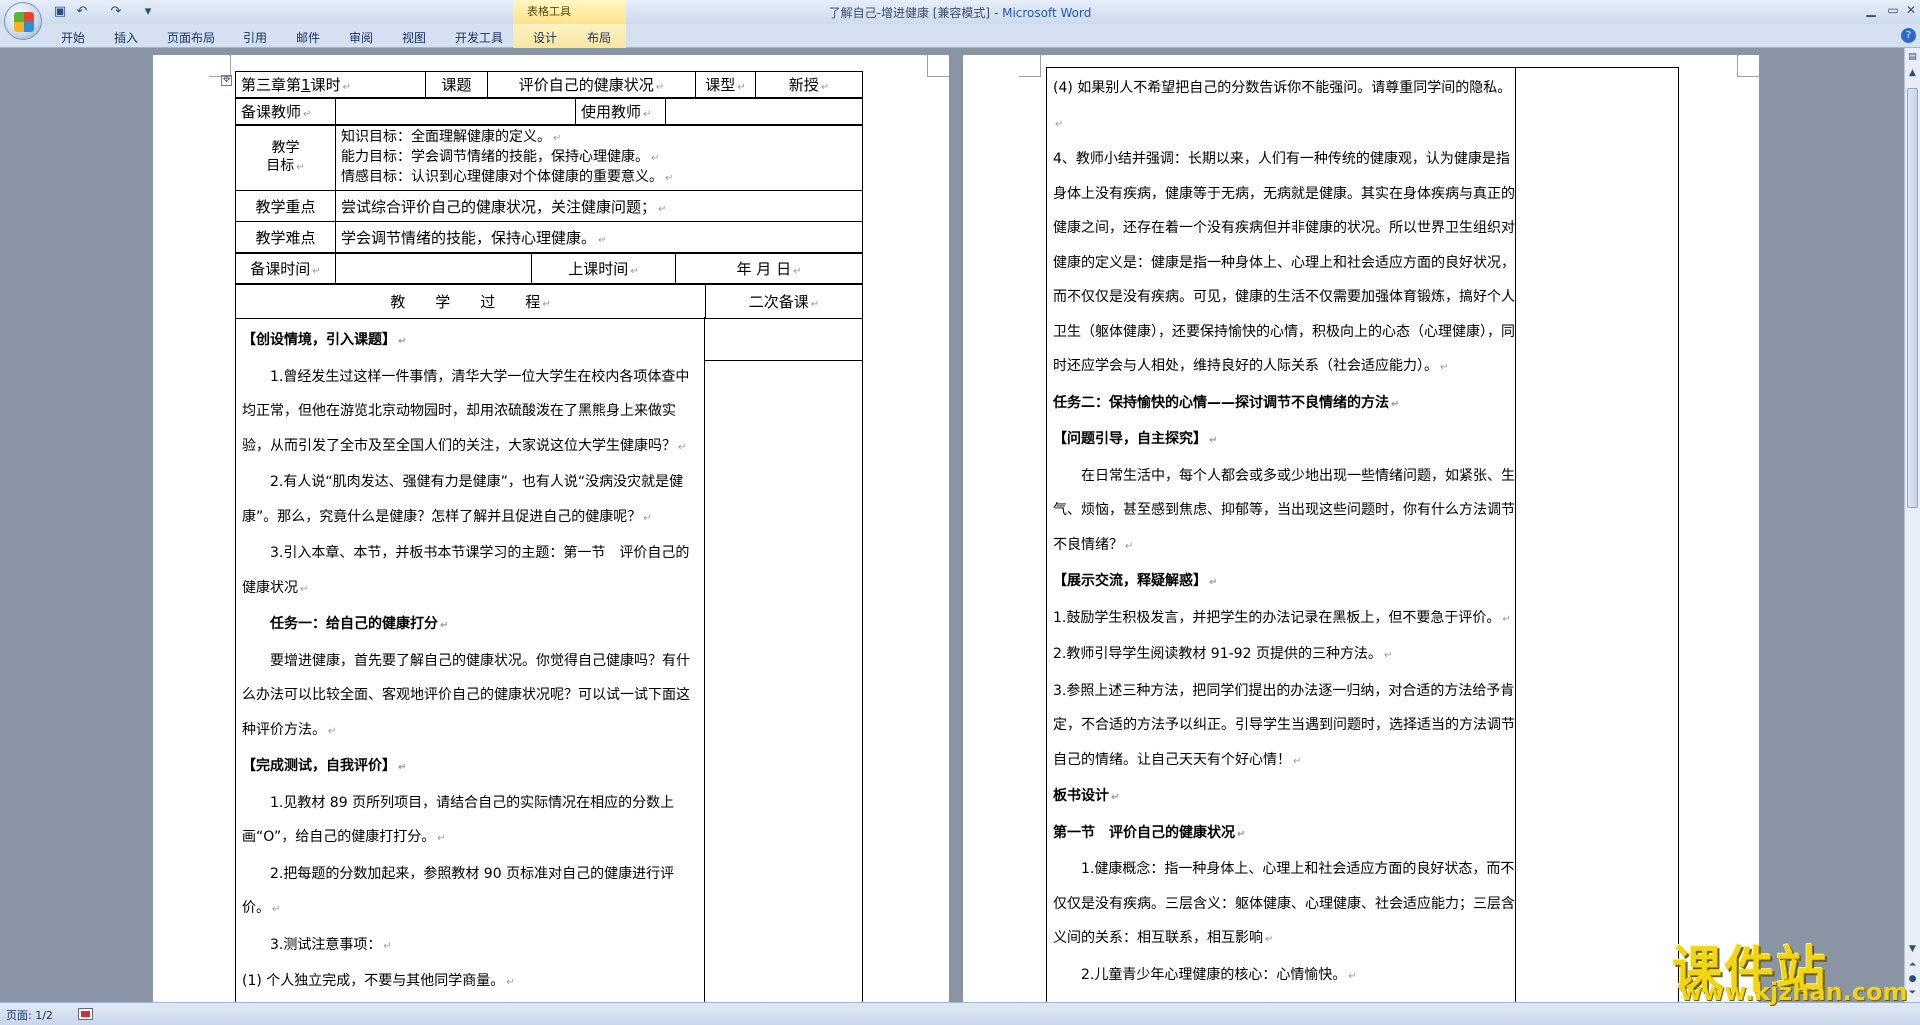 Image resolution: width=1920 pixels, height=1025 pixels. What do you see at coordinates (599, 178) in the screenshot?
I see `goal-emotion: 情感目标：认识到心理健康对个体健康的重要意义。` at bounding box center [599, 178].